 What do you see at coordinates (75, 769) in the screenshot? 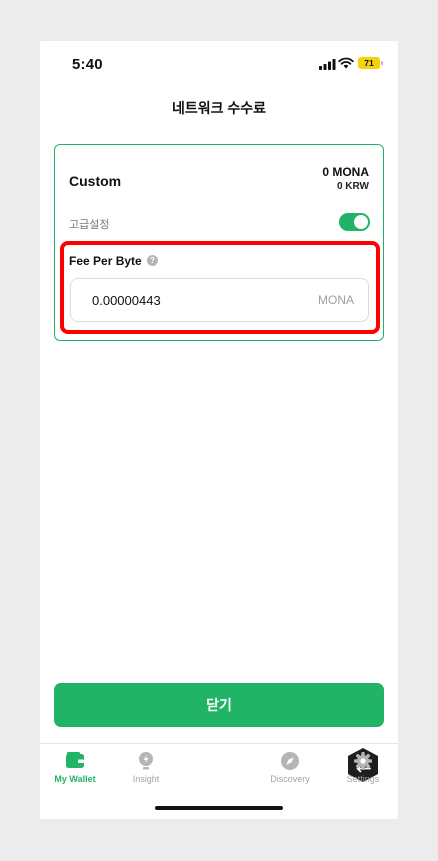
I see `tab-my-wallet: My Wallet` at bounding box center [75, 769].